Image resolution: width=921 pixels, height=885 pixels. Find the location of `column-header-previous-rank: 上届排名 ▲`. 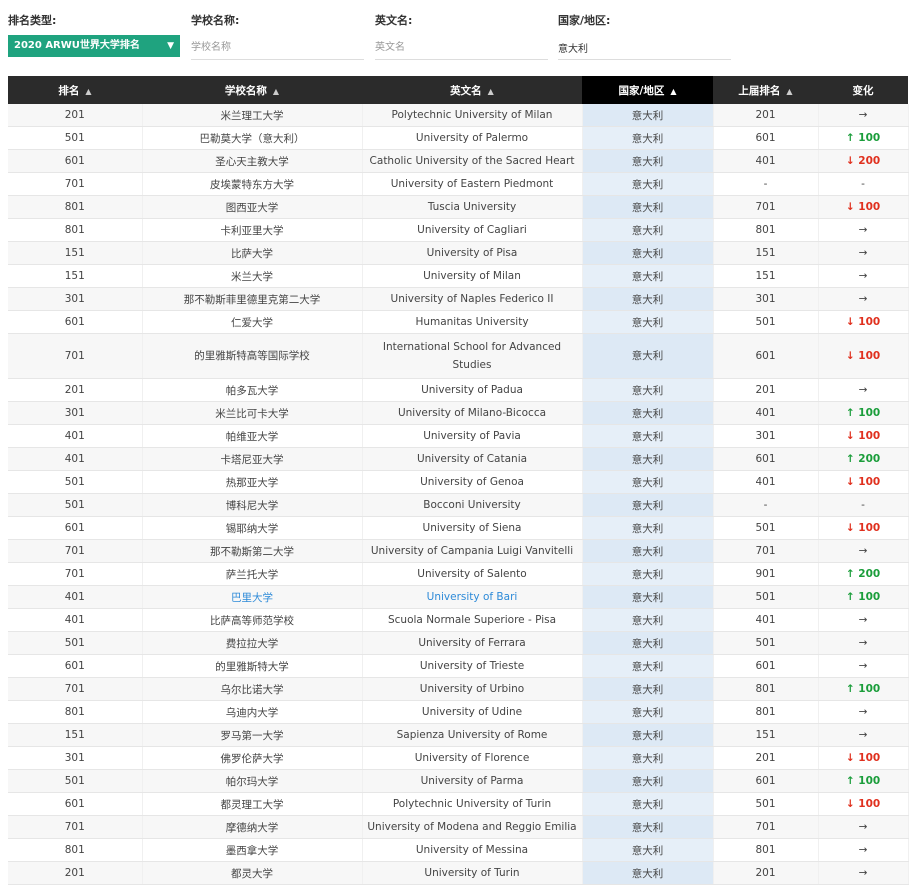

column-header-previous-rank: 上届排名 ▲ is located at coordinates (765, 90).